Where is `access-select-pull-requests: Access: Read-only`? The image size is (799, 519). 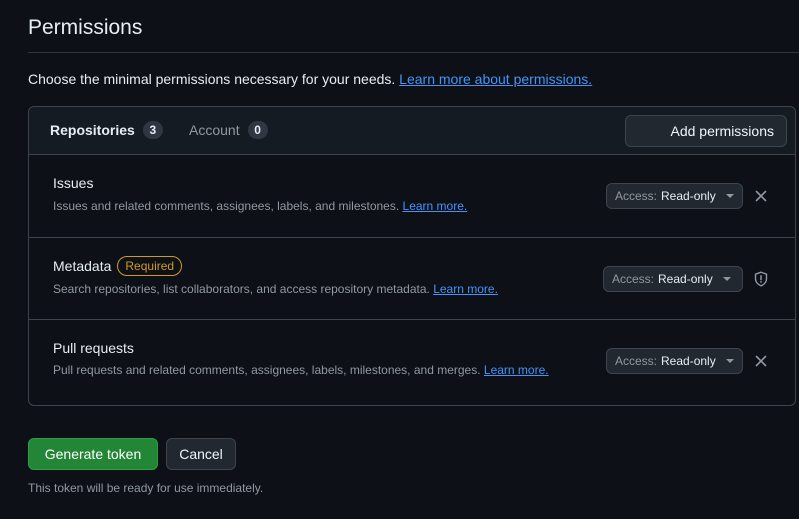
access-select-pull-requests: Access: Read-only is located at coordinates (674, 361).